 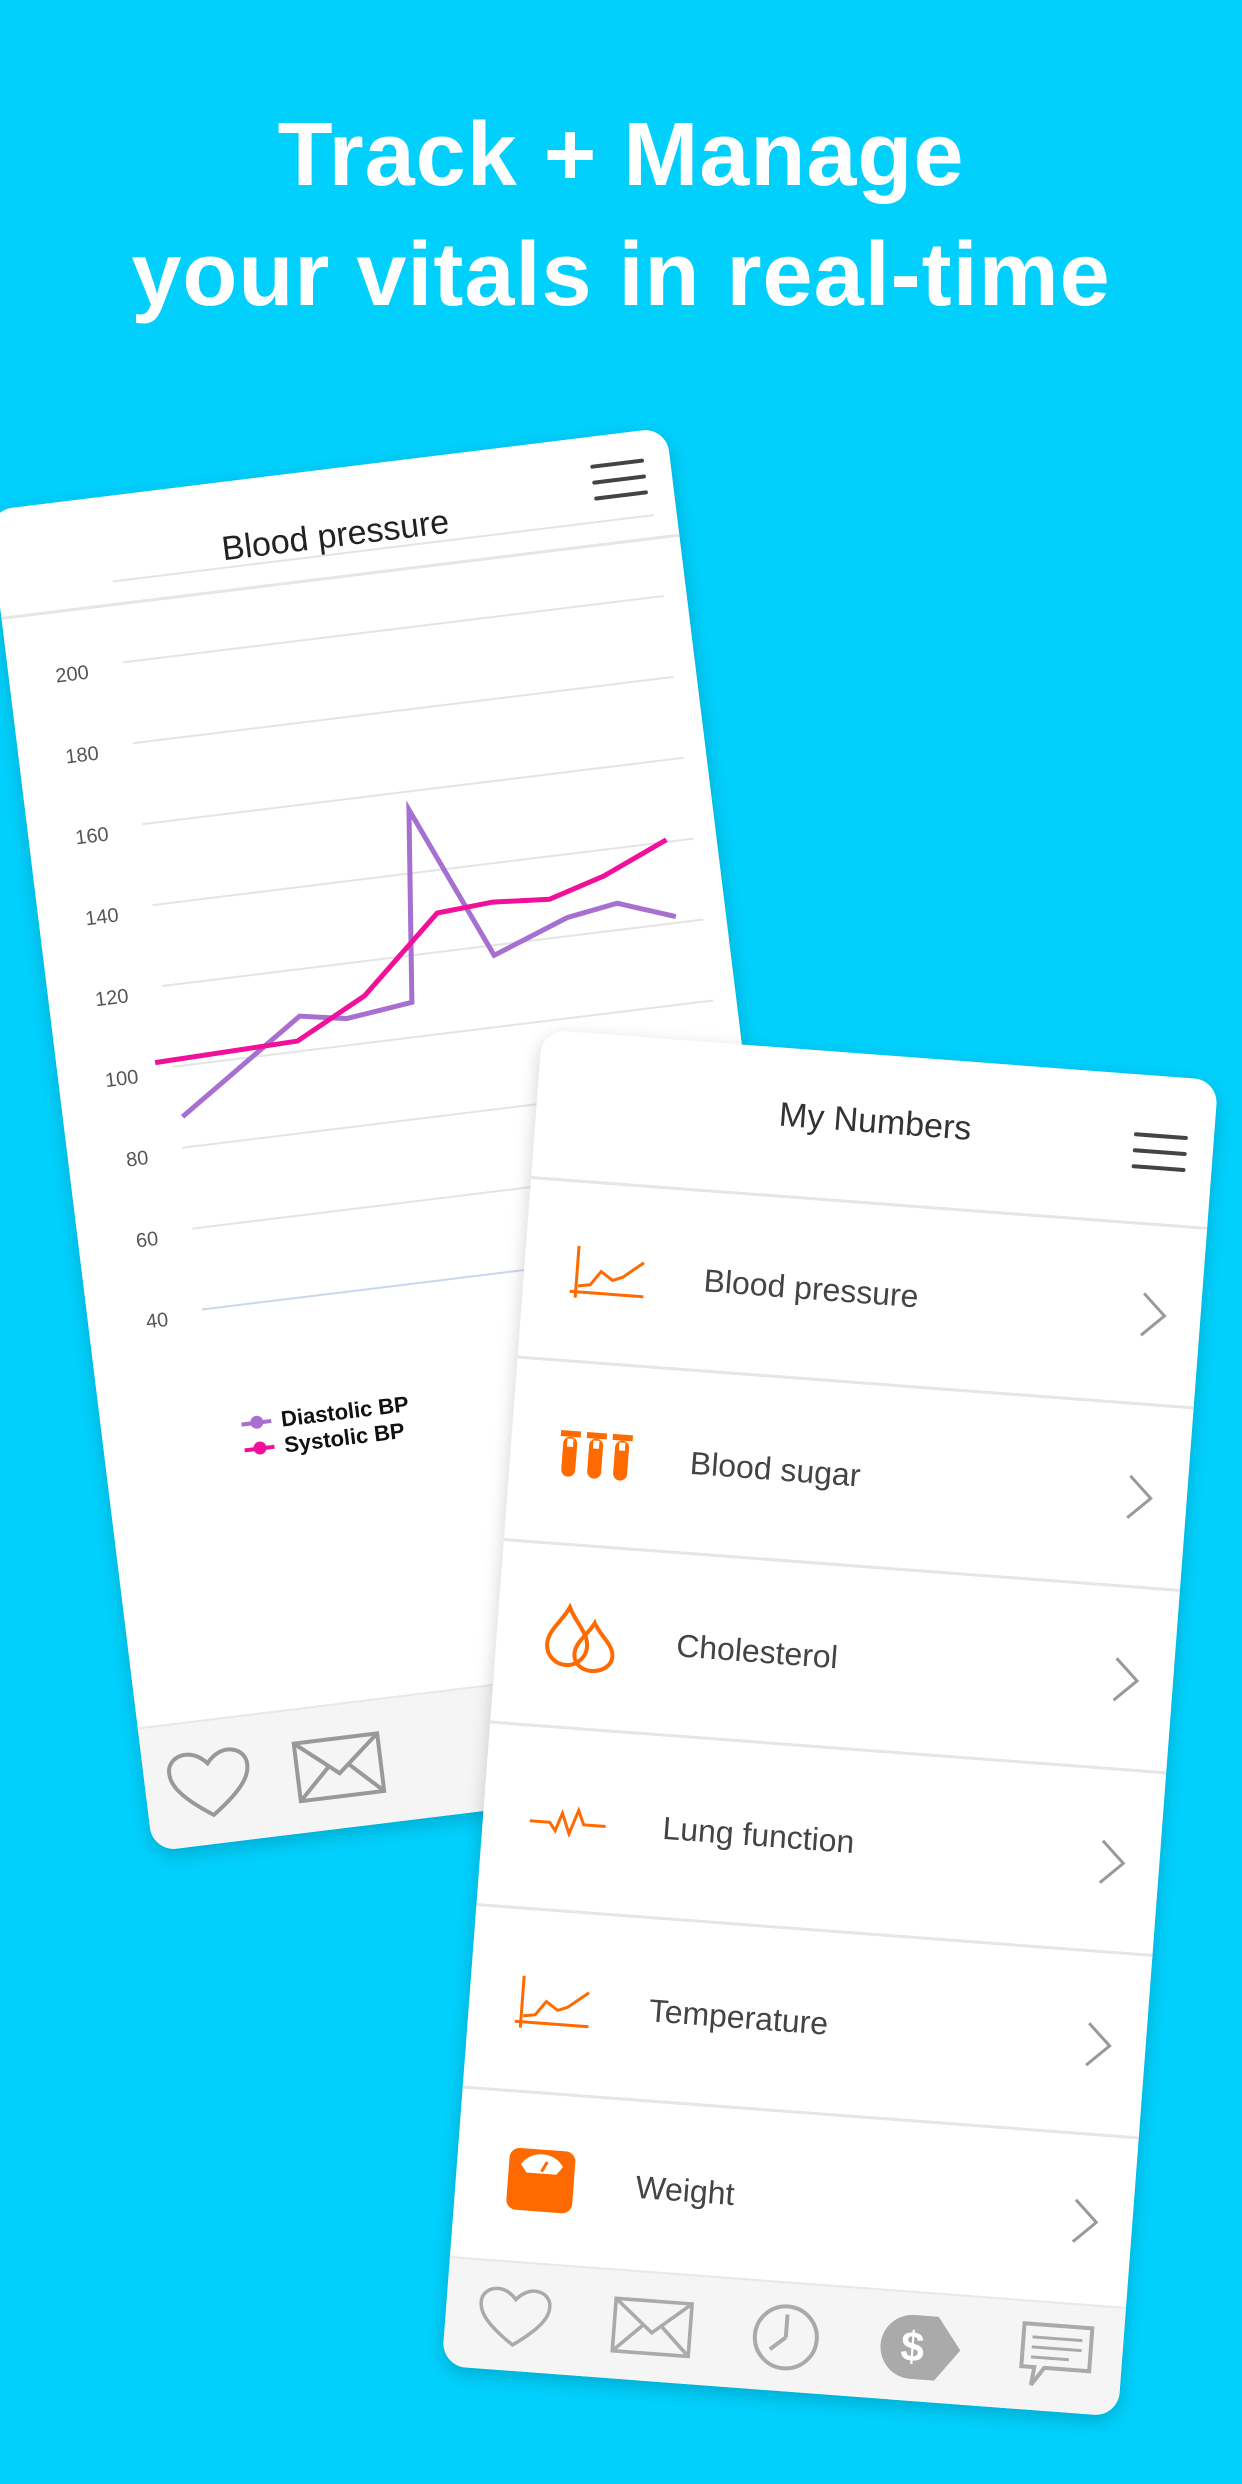 What do you see at coordinates (1056, 2357) in the screenshot?
I see `chat-icon` at bounding box center [1056, 2357].